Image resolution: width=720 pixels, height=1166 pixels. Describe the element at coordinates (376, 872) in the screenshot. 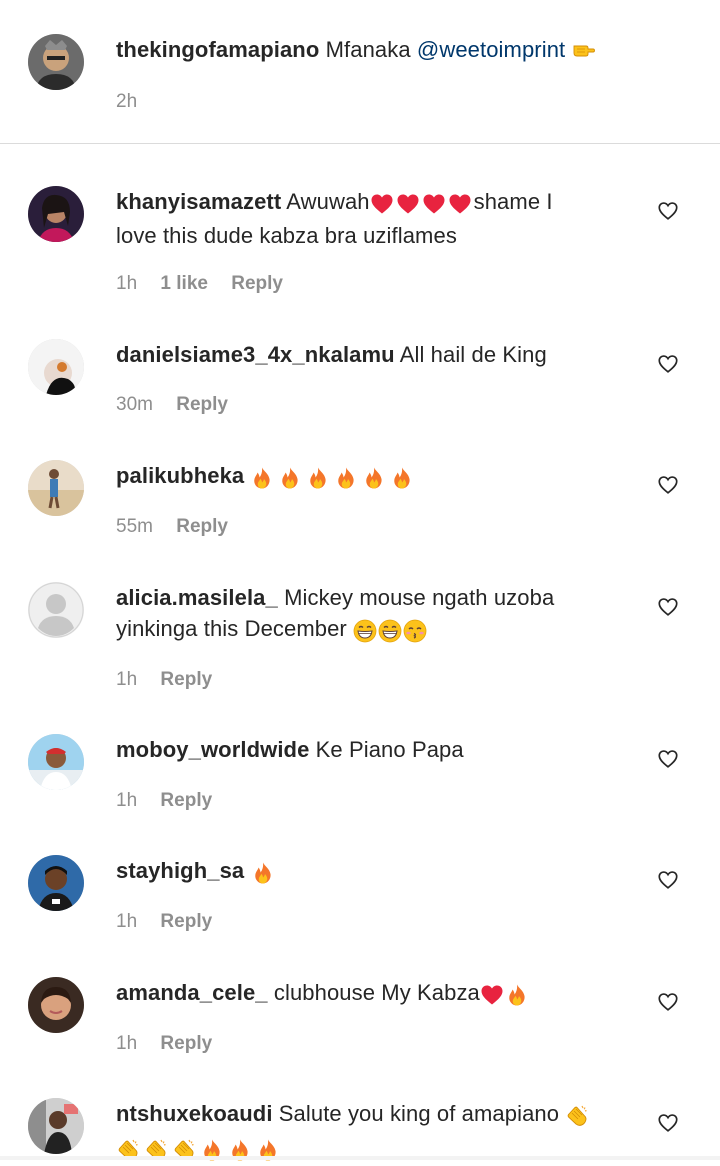

I see `comment-text: stayhigh_sa` at that location.